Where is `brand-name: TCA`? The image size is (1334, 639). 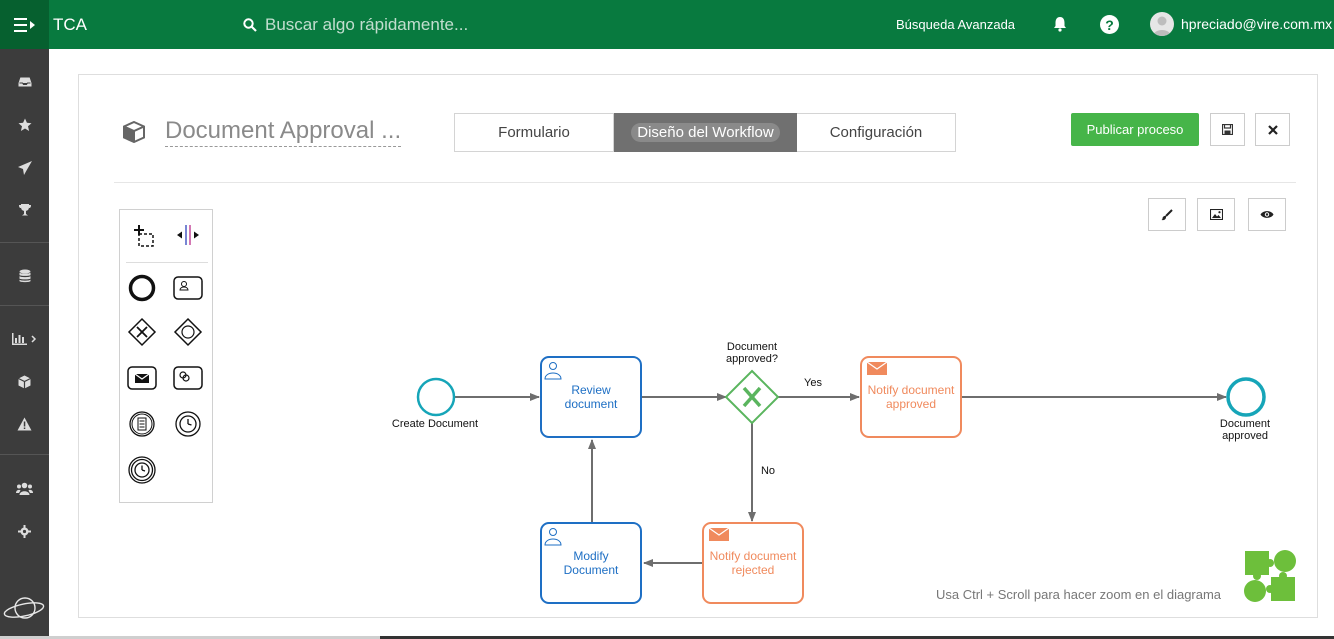 brand-name: TCA is located at coordinates (70, 25).